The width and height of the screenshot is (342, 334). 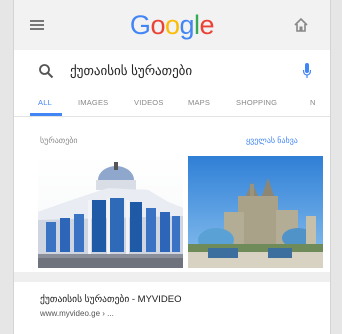 What do you see at coordinates (46, 114) in the screenshot?
I see `active-tab-indicator` at bounding box center [46, 114].